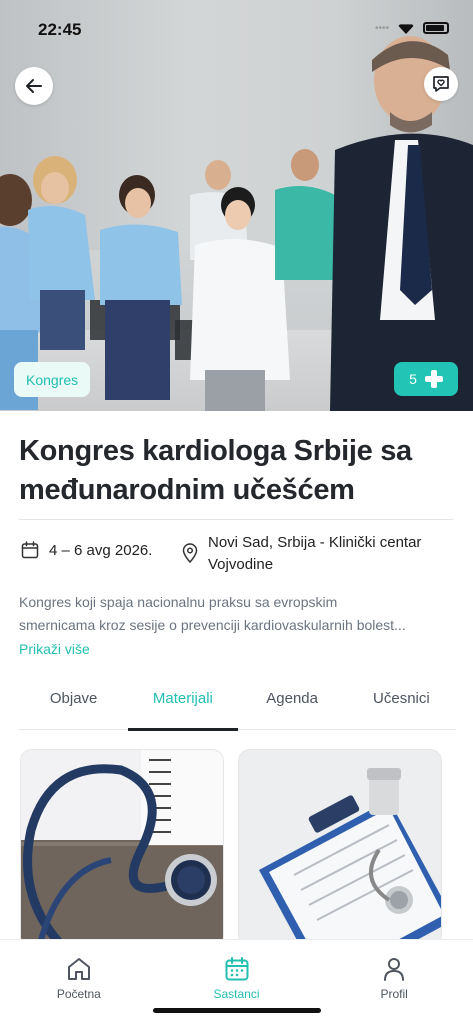 The width and height of the screenshot is (473, 1024). Describe the element at coordinates (79, 982) in the screenshot. I see `nav-item-home: Početna` at that location.